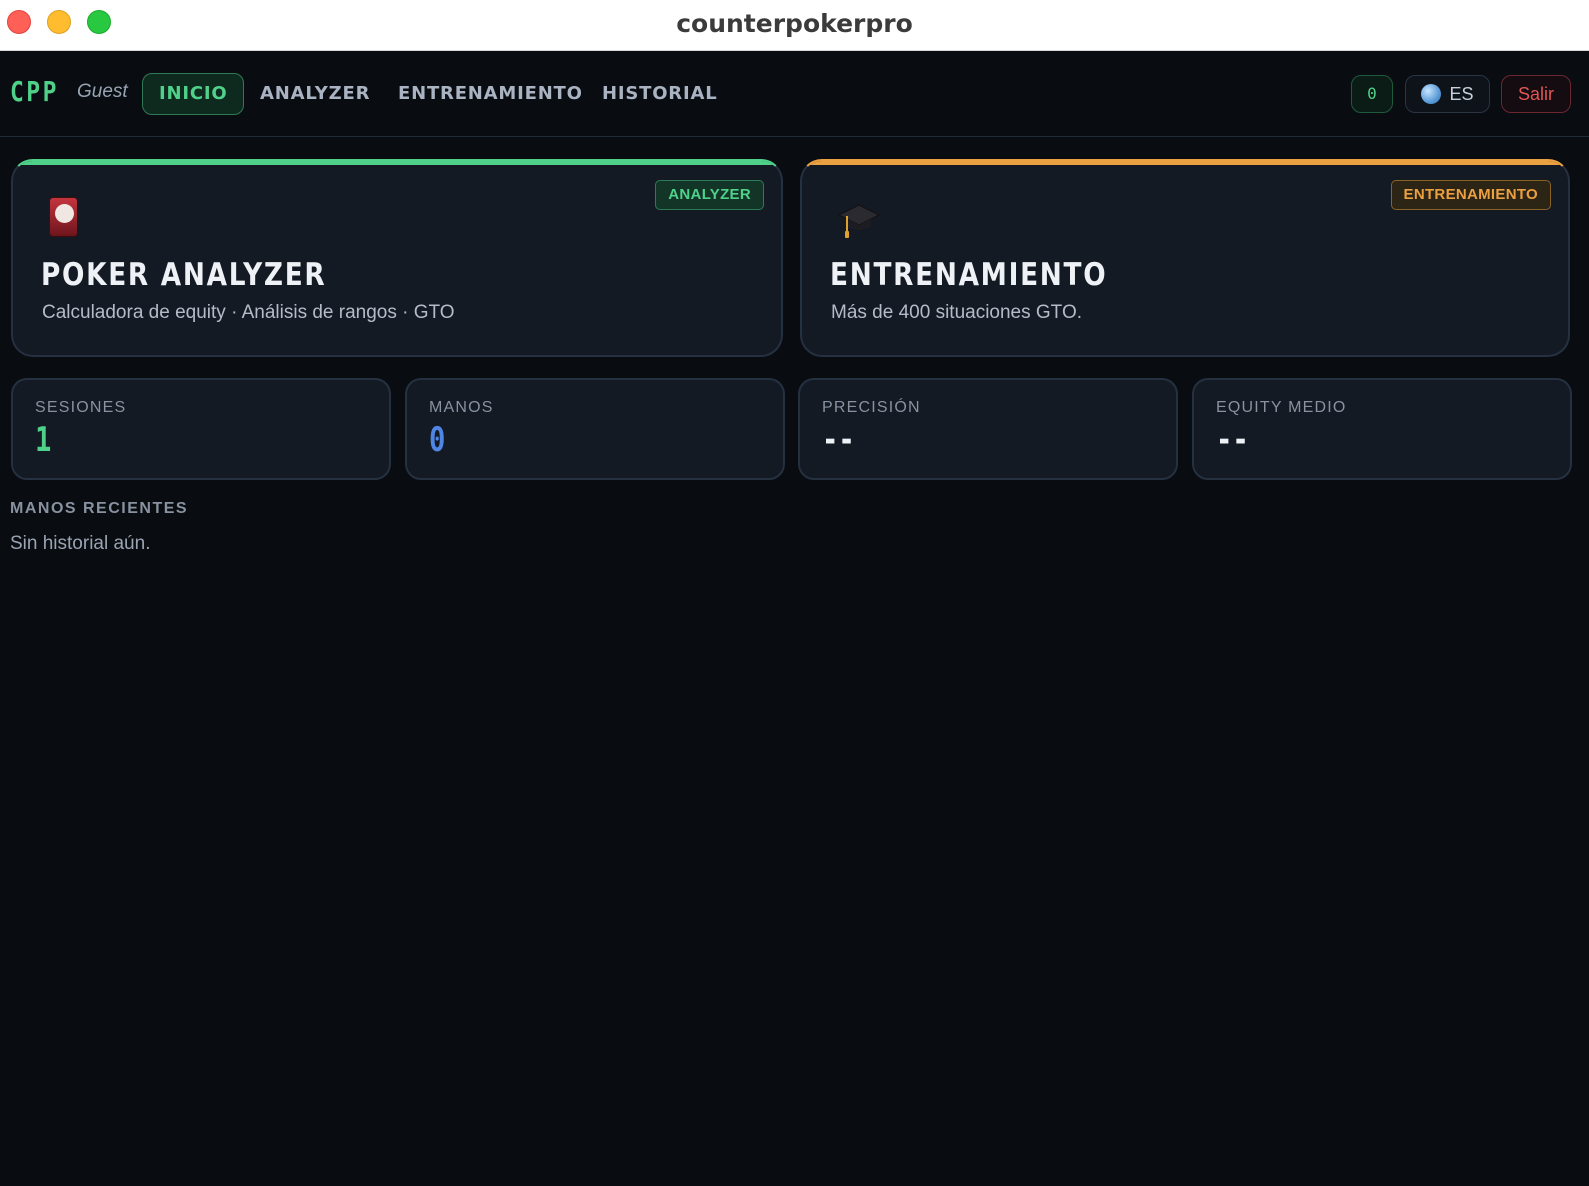  Describe the element at coordinates (1372, 94) in the screenshot. I see `chip-counter-badge: 0` at that location.